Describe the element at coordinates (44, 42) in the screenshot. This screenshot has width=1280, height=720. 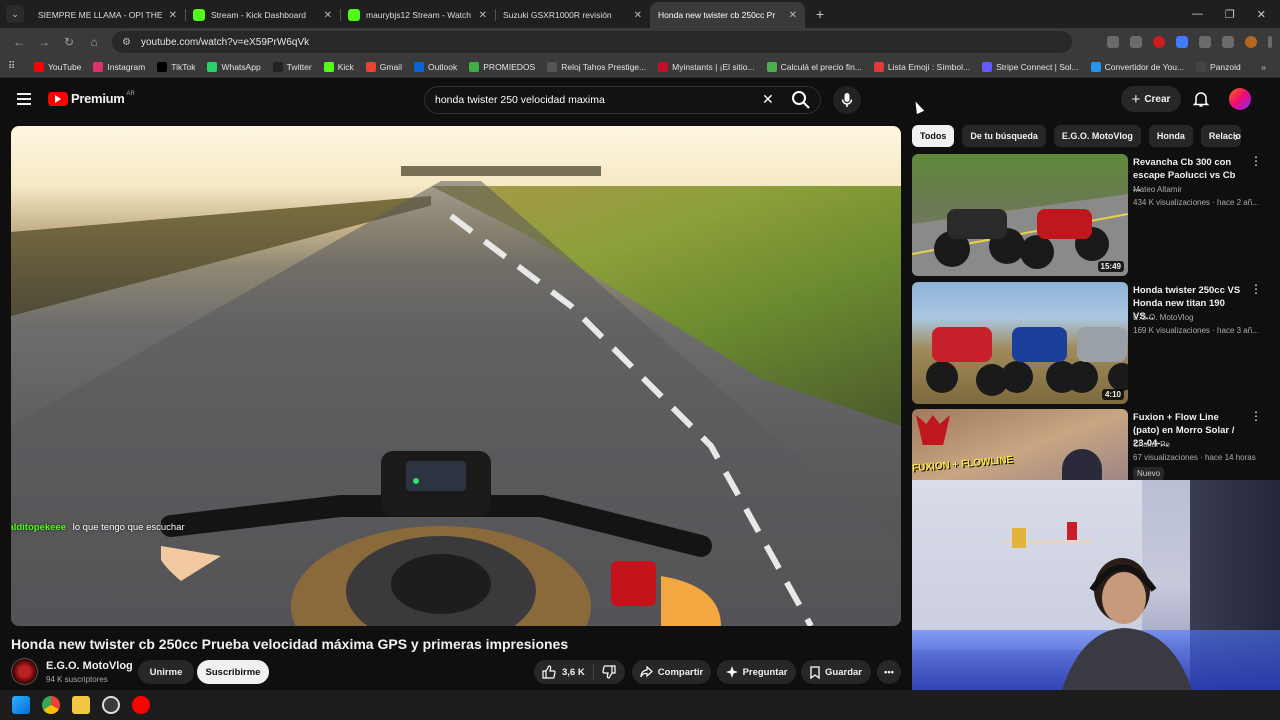
I see `forward-icon: →` at that location.